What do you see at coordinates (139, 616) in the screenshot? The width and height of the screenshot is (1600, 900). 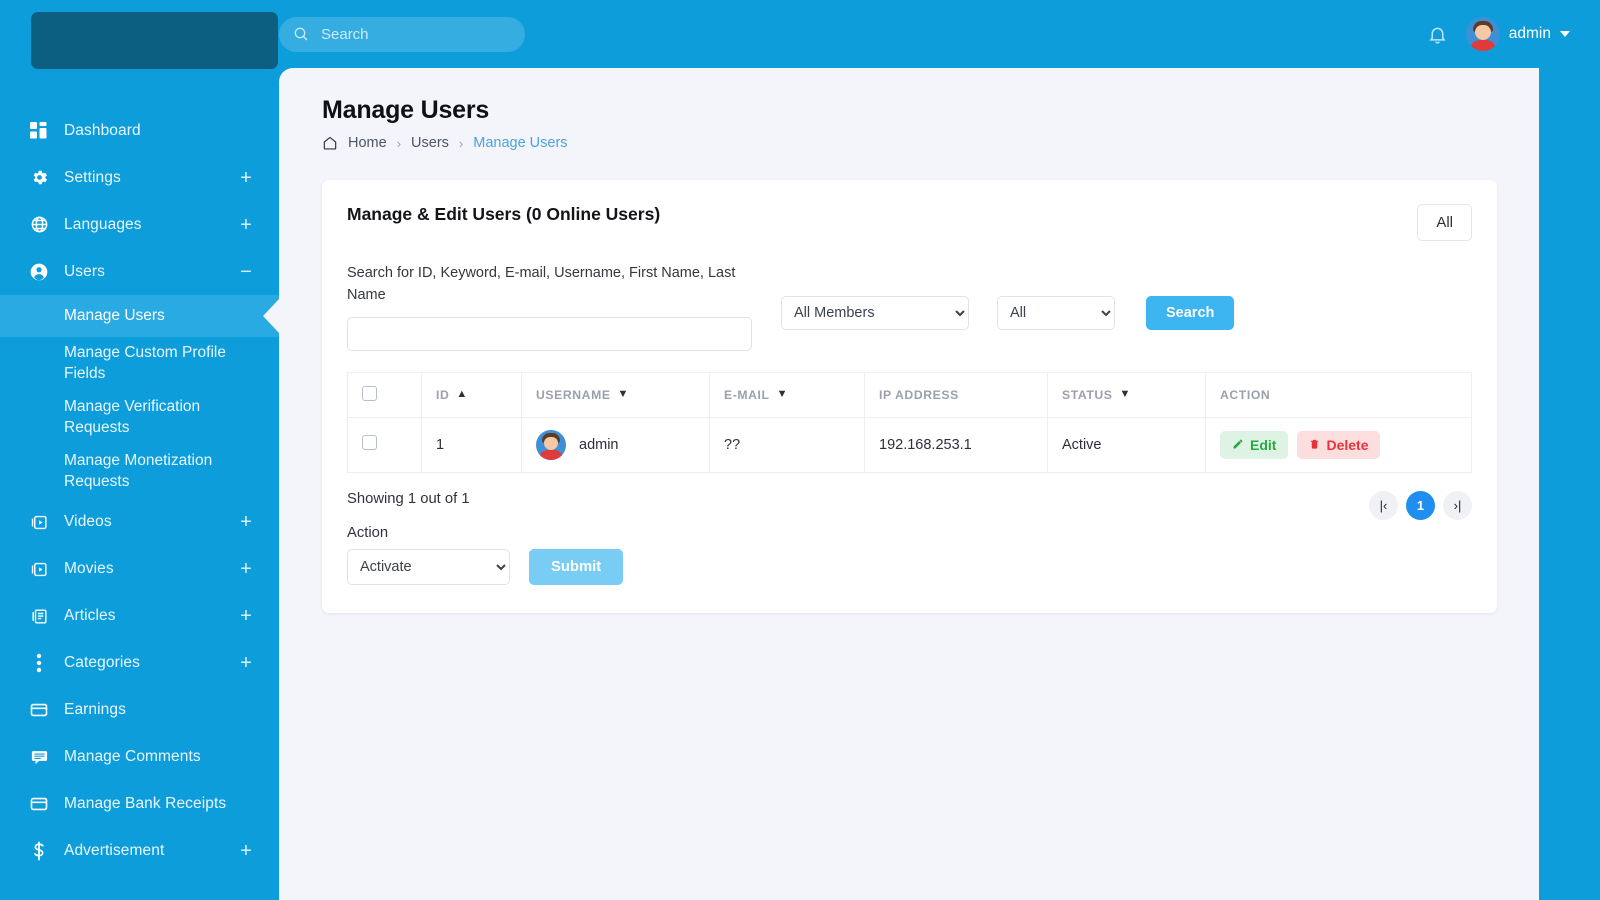 I see `sidebar-item-articles: Articles +` at bounding box center [139, 616].